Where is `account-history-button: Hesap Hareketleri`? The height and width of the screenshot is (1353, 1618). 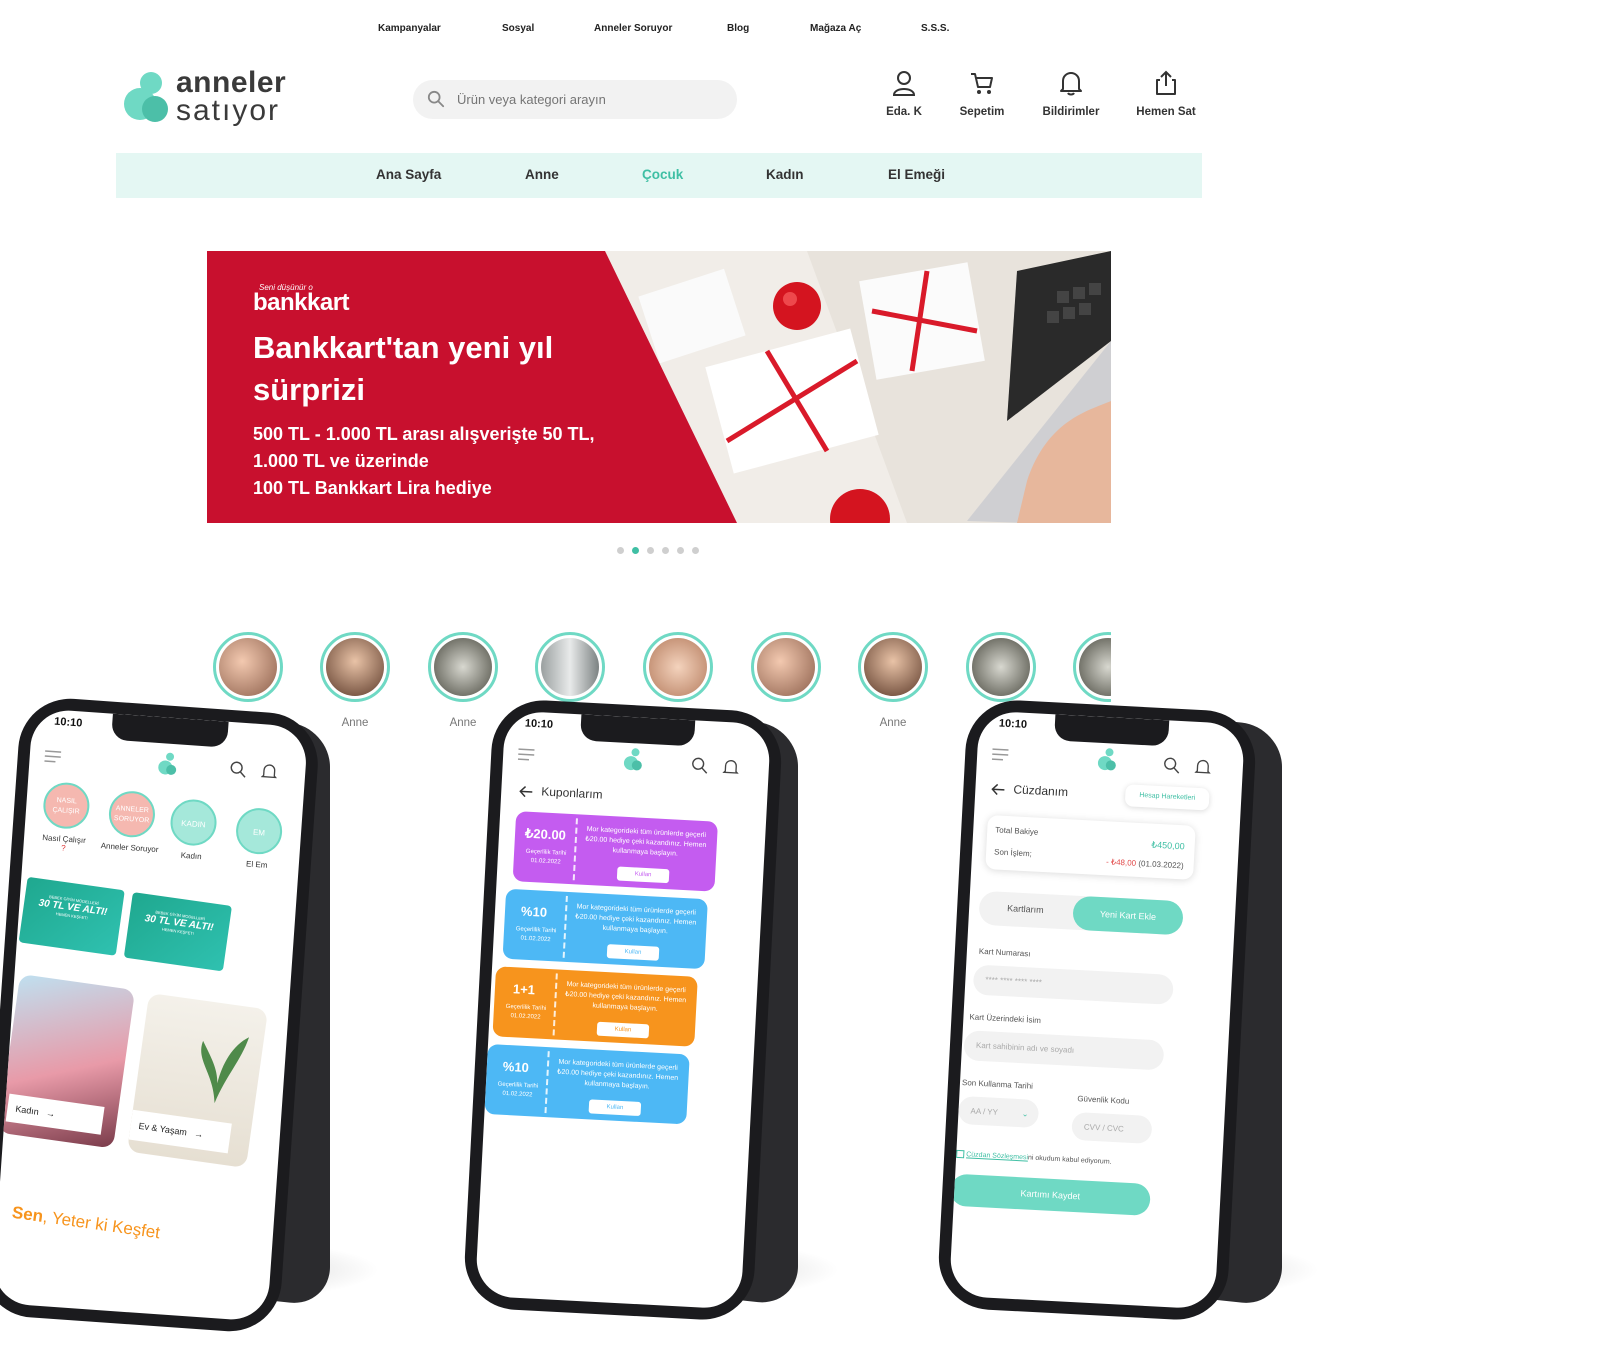 account-history-button: Hesap Hareketleri is located at coordinates (1167, 797).